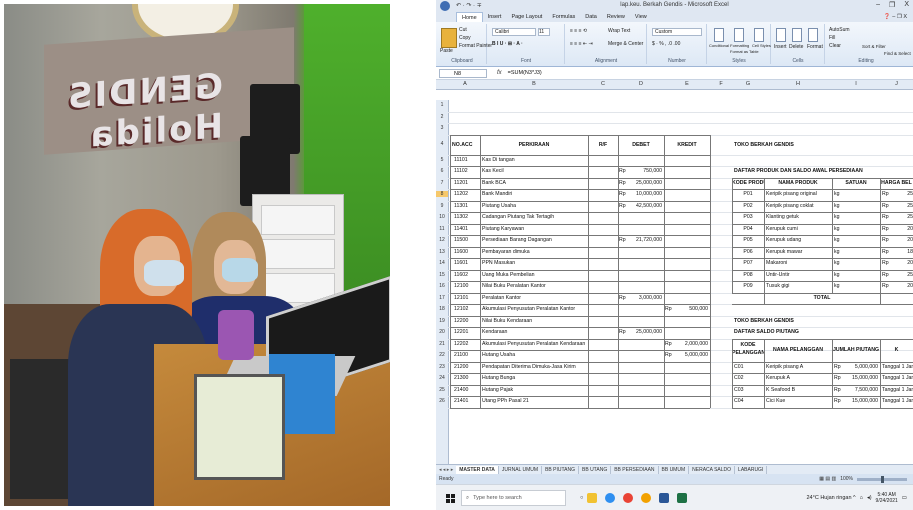 This screenshot has width=913, height=510. I want to click on account-number: 11301, so click(468, 206).